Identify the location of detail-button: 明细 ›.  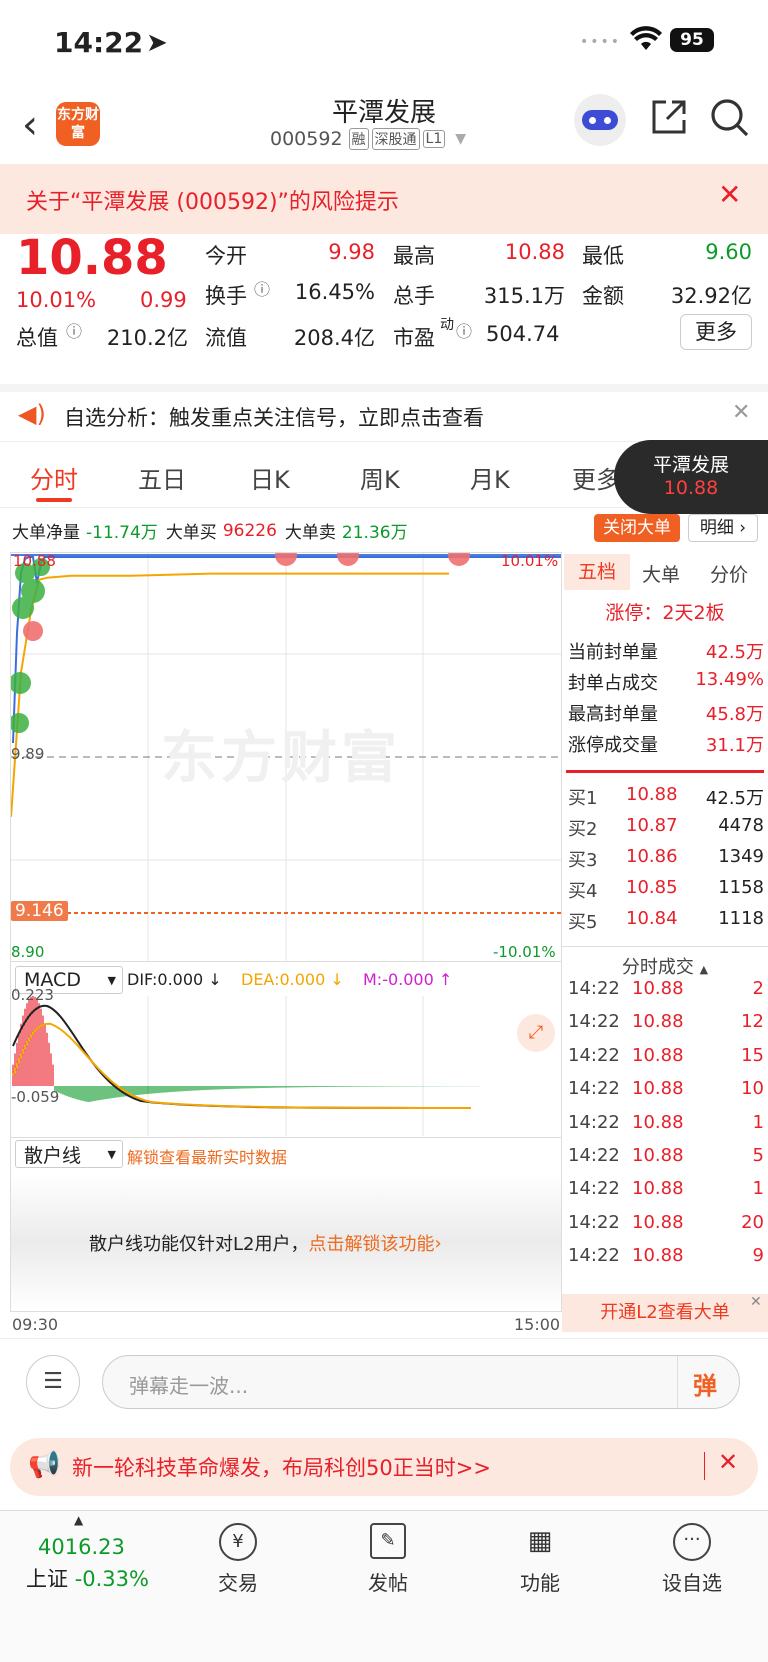
(723, 528).